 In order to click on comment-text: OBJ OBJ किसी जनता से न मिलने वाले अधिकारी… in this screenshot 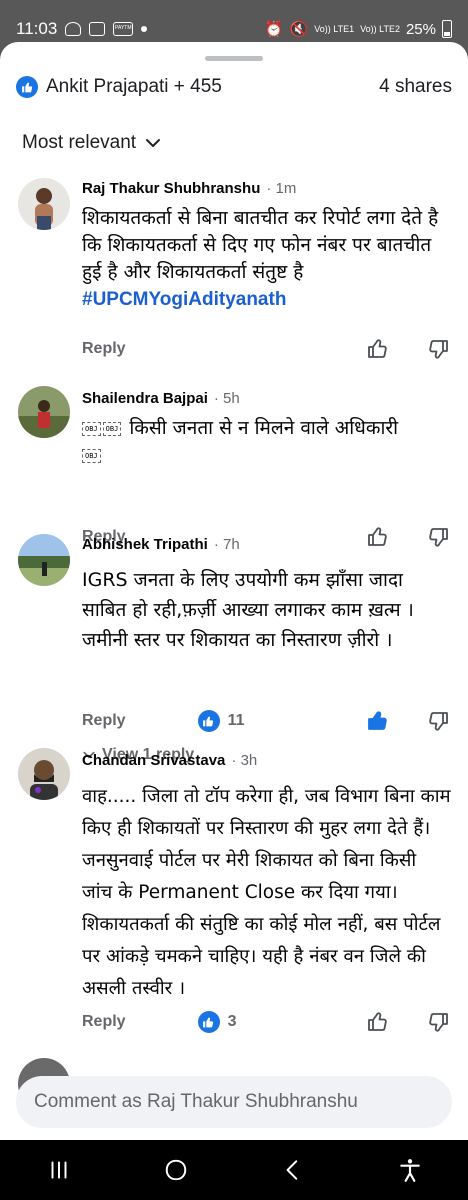, I will do `click(267, 442)`.